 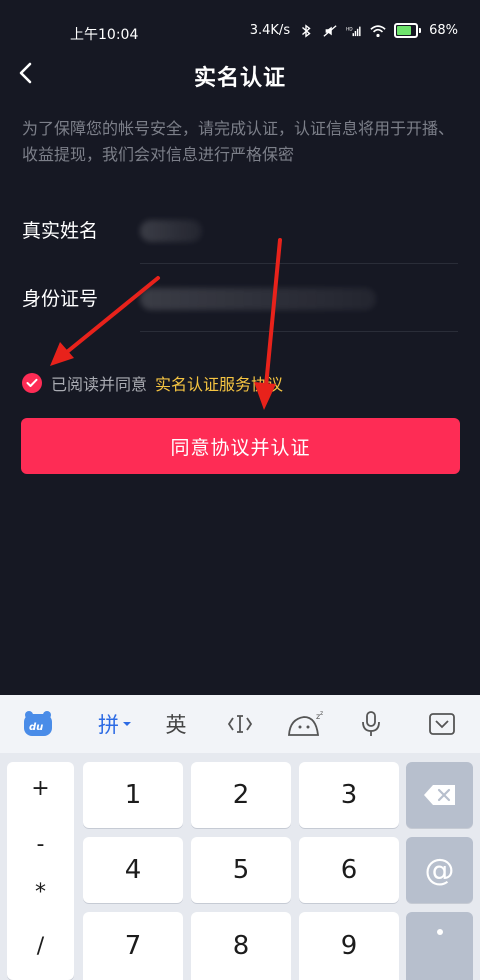 I want to click on digit-key-2: 2, so click(x=241, y=795).